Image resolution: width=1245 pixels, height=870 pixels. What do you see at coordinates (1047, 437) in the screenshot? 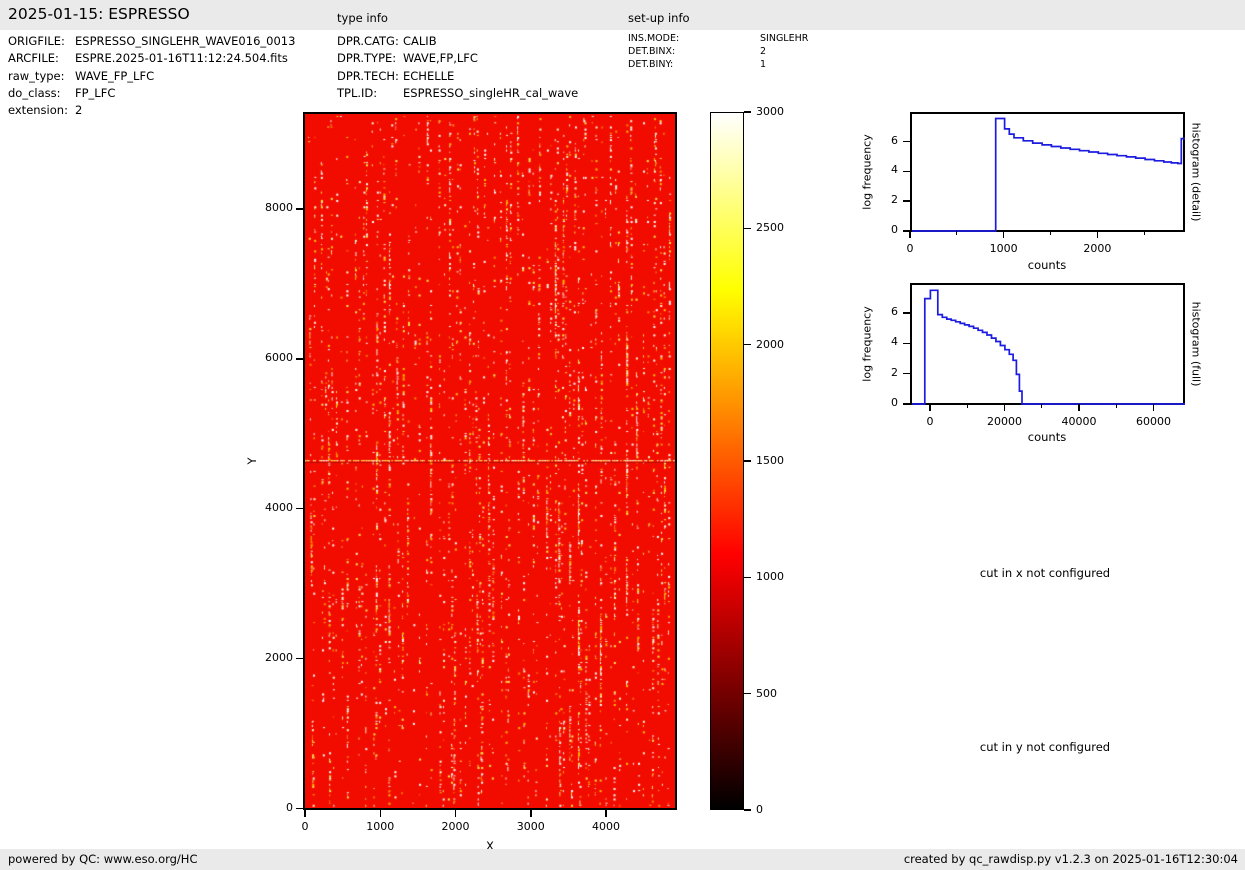
I see `histogram-full-x-label: counts` at bounding box center [1047, 437].